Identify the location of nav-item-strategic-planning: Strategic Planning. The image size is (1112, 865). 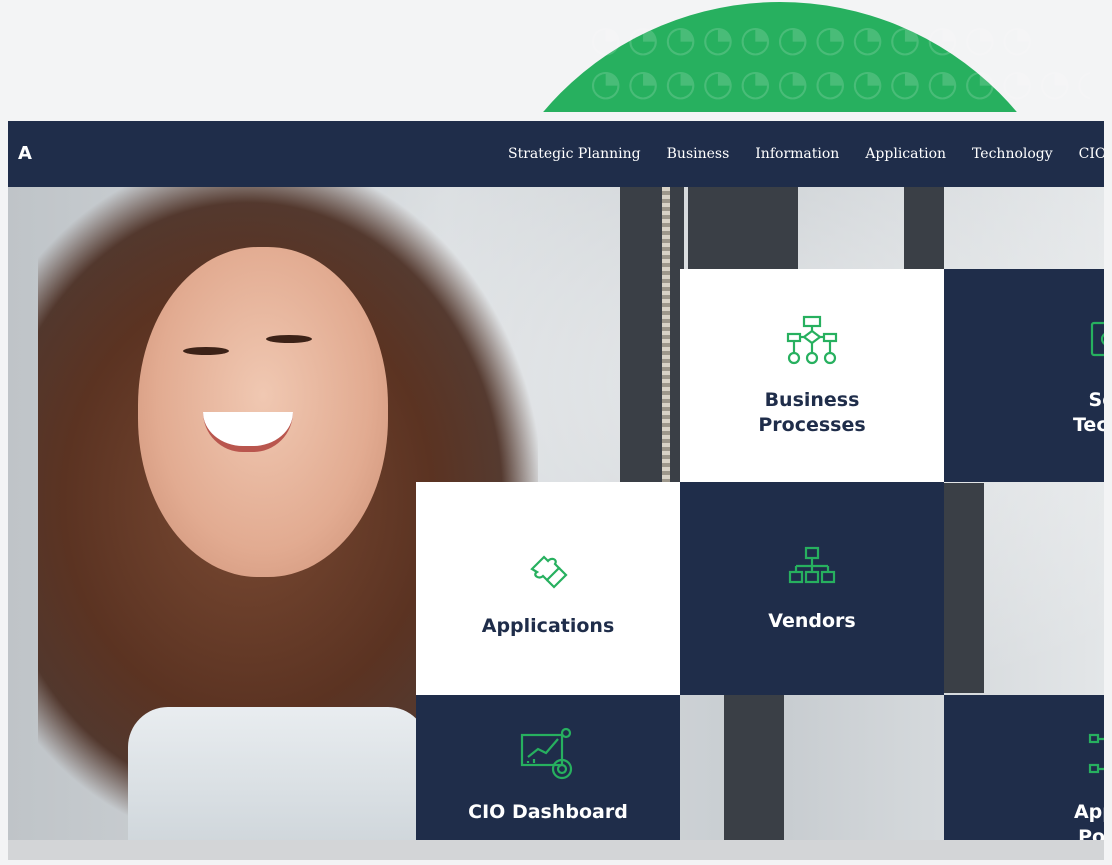
(574, 154).